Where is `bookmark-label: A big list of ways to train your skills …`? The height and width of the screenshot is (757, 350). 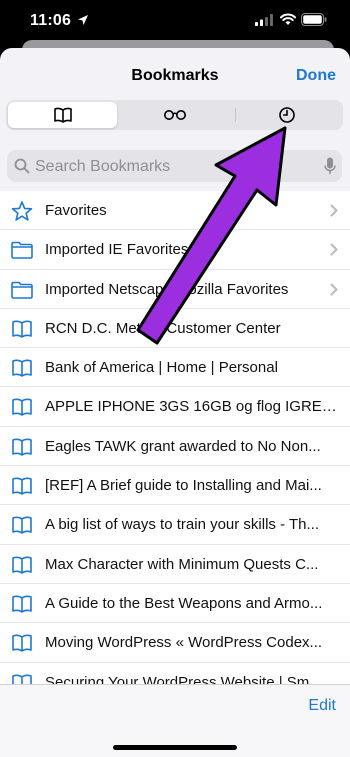 bookmark-label: A big list of ways to train your skills … is located at coordinates (182, 525).